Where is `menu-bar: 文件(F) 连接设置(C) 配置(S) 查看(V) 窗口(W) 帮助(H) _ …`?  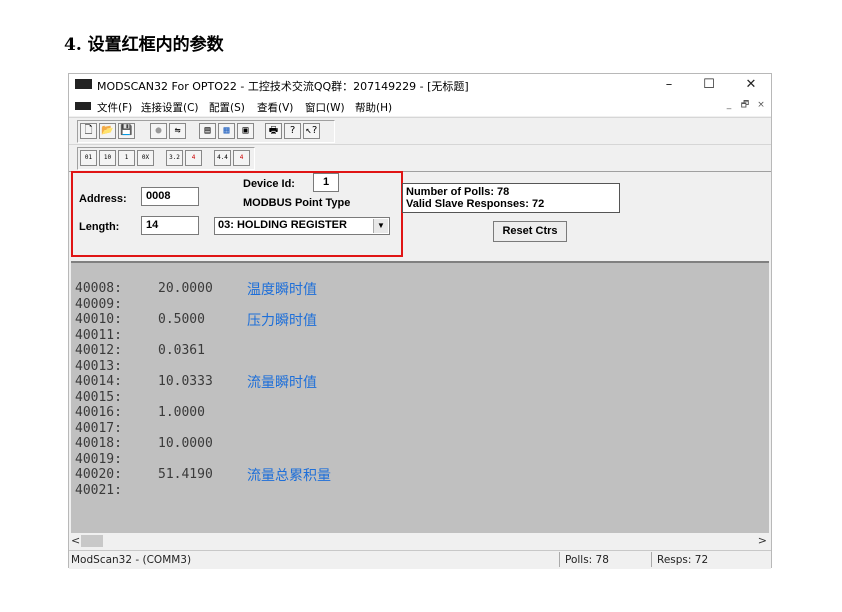 menu-bar: 文件(F) 连接设置(C) 配置(S) 查看(V) 窗口(W) 帮助(H) _ … is located at coordinates (420, 106).